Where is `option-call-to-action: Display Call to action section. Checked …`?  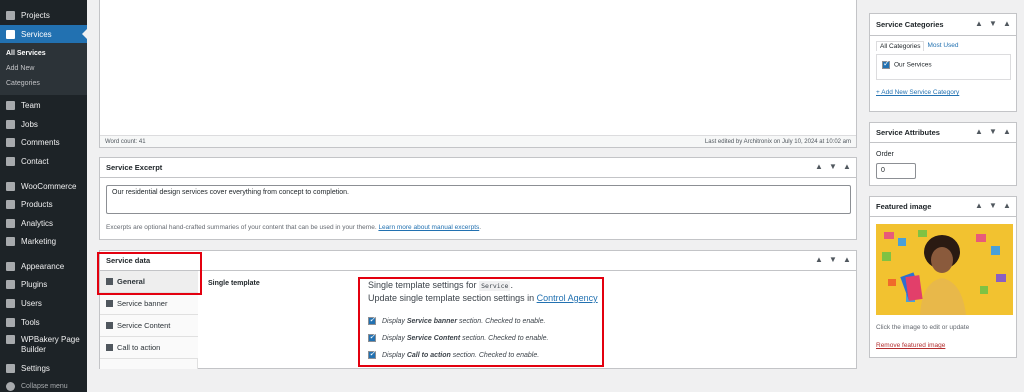 option-call-to-action: Display Call to action section. Checked … is located at coordinates (454, 354).